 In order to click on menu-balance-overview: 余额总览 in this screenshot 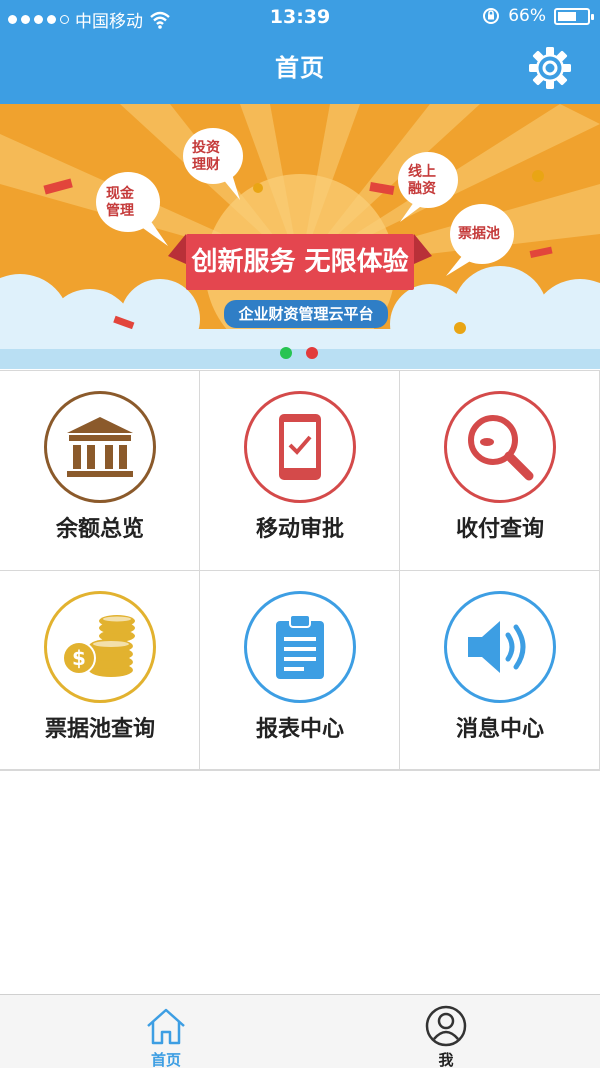, I will do `click(100, 471)`.